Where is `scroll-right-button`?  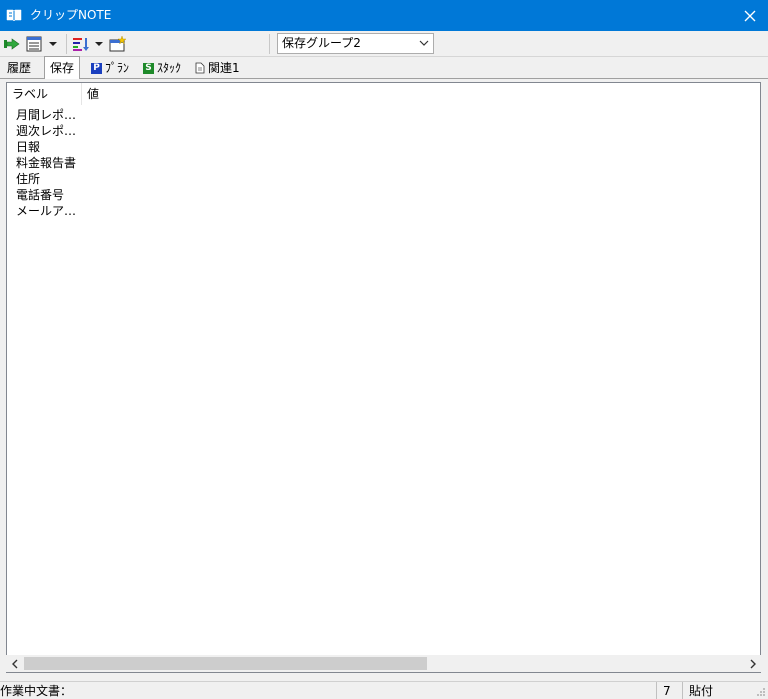 scroll-right-button is located at coordinates (752, 663).